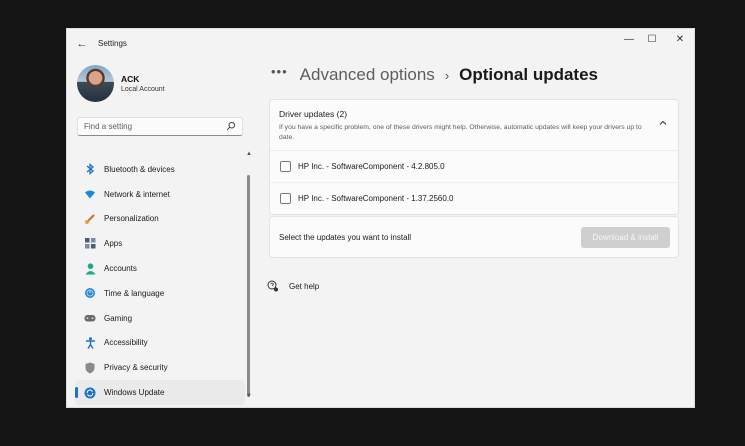 This screenshot has height=446, width=745. What do you see at coordinates (160, 243) in the screenshot?
I see `sidebar-item-apps: Apps` at bounding box center [160, 243].